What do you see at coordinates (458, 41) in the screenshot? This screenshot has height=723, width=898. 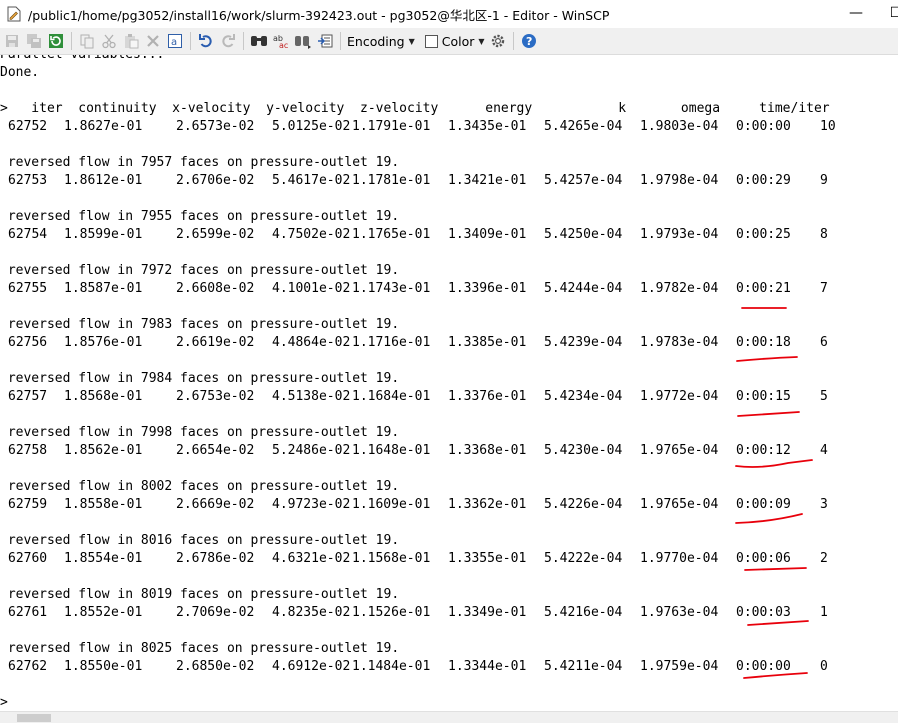 I see `color-label: Color` at bounding box center [458, 41].